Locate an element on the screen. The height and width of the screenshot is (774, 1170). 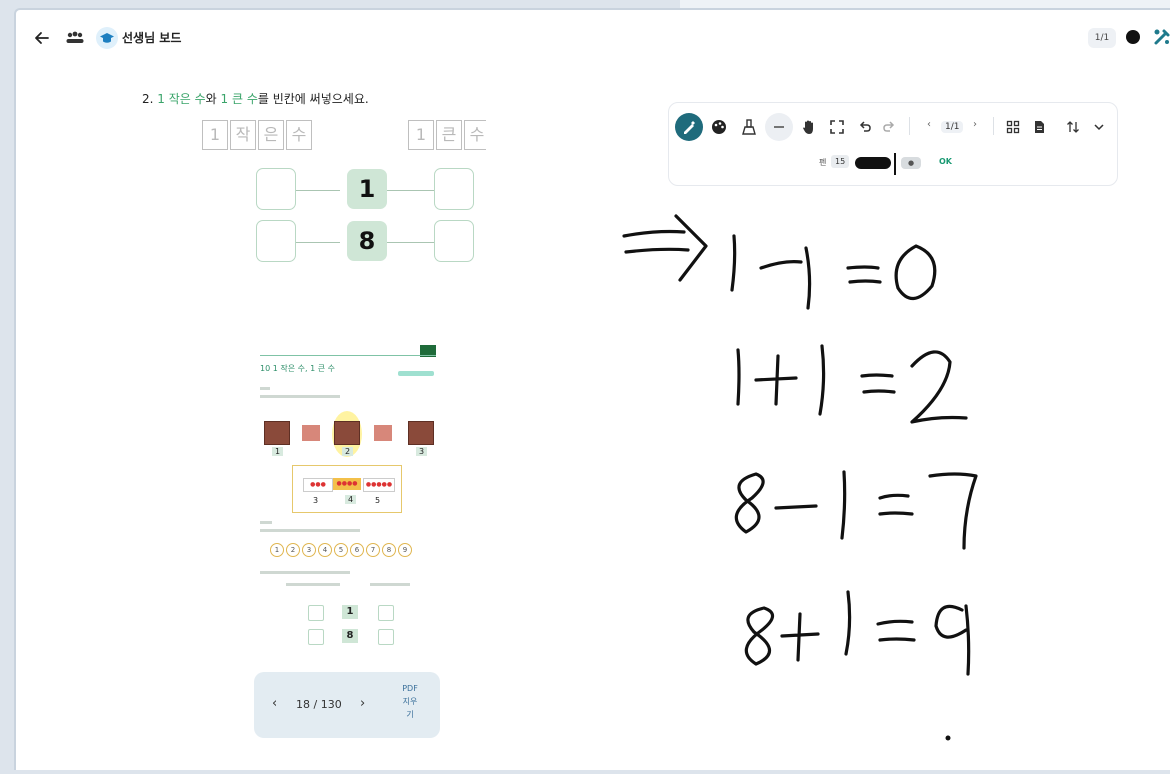
header-bar: 선생님 보드 1/1 is located at coordinates (593, 38).